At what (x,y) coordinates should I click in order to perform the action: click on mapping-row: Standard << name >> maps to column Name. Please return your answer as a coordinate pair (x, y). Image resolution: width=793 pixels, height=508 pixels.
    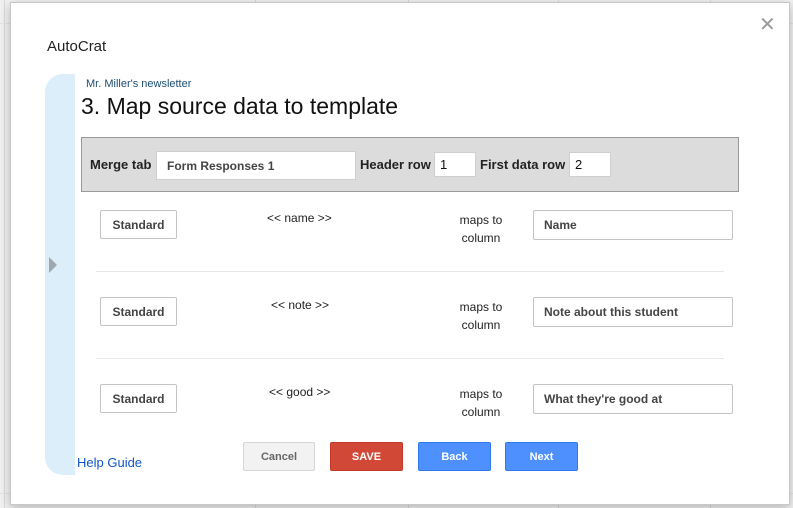
    Looking at the image, I should click on (414, 242).